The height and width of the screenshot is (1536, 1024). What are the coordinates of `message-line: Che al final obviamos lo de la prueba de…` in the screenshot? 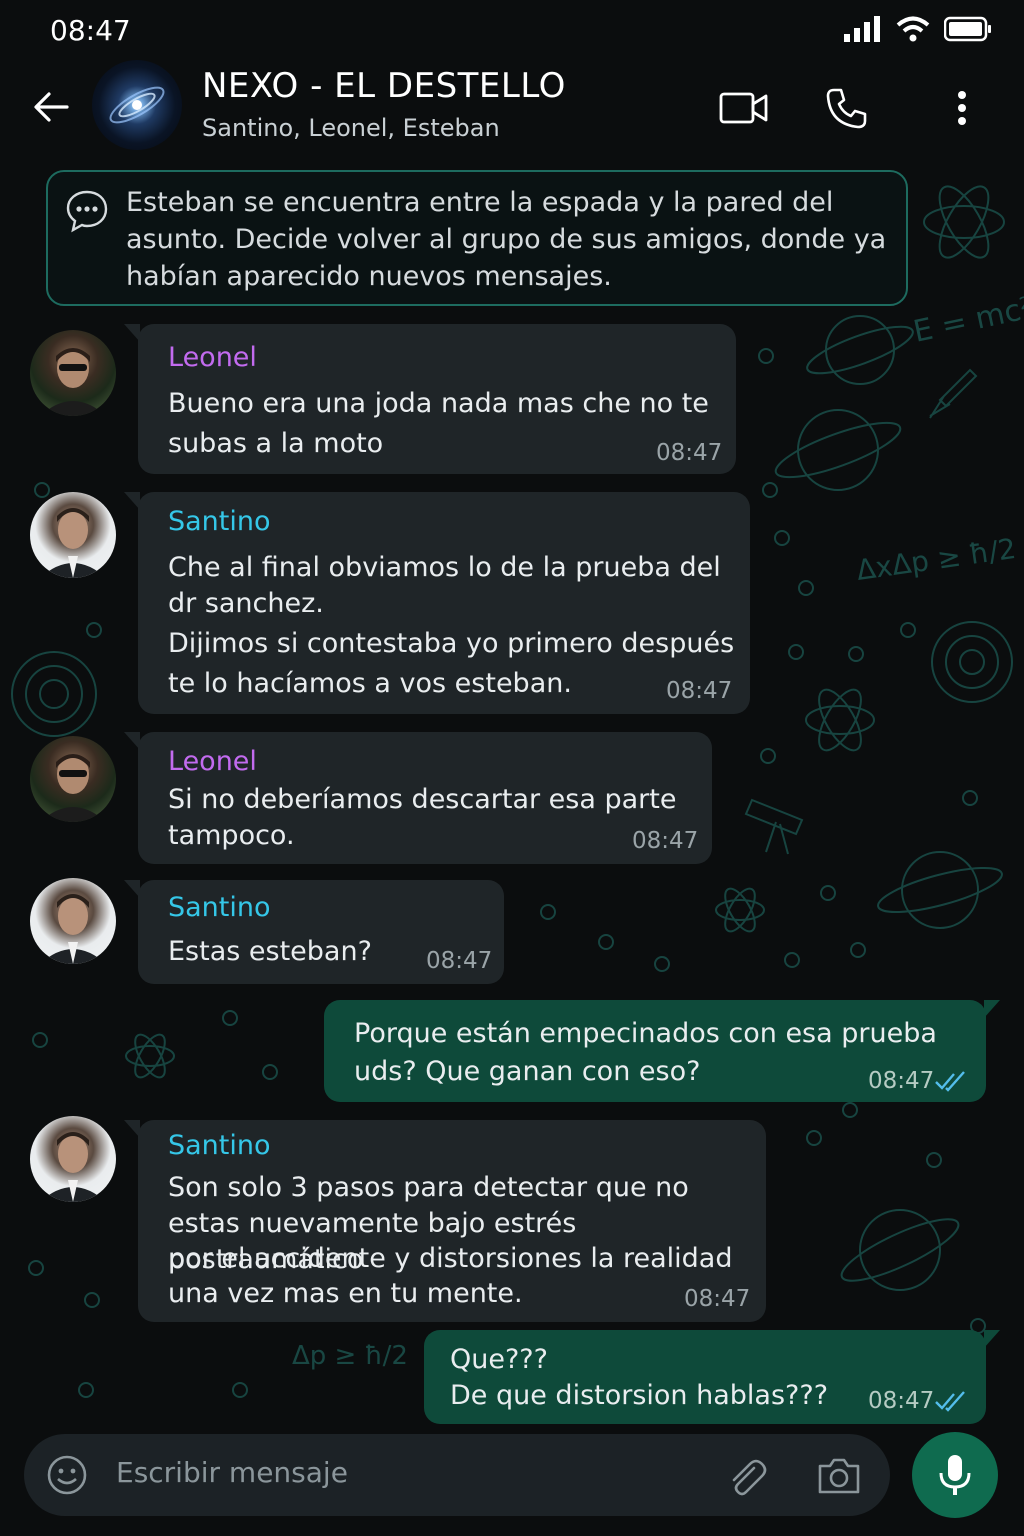 It's located at (444, 567).